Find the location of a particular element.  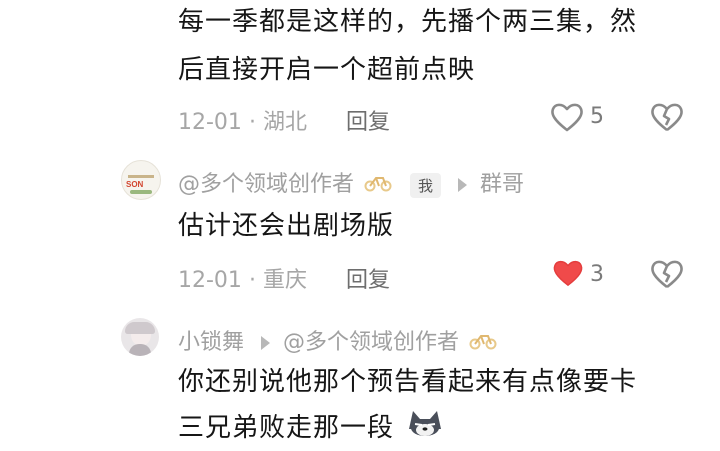

like-count: 5 is located at coordinates (597, 116).